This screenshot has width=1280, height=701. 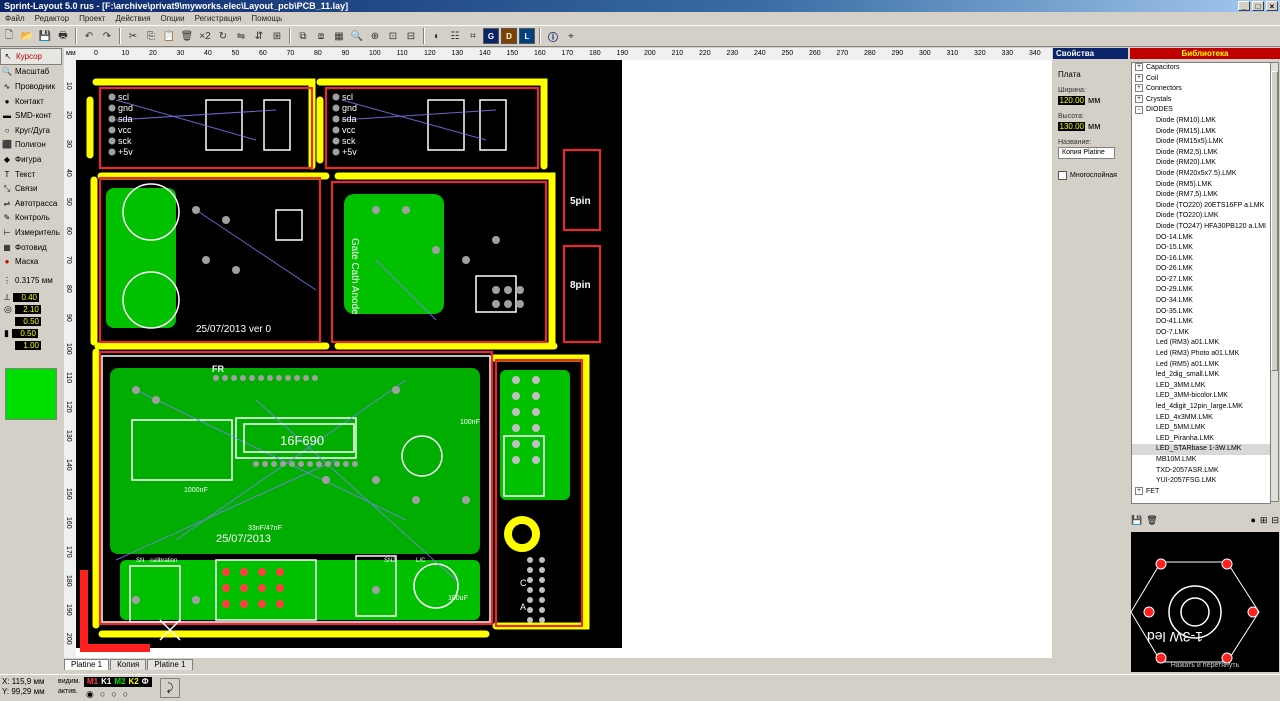 What do you see at coordinates (31, 56) in the screenshot?
I see `tool-cursor: ↖ Курсор` at bounding box center [31, 56].